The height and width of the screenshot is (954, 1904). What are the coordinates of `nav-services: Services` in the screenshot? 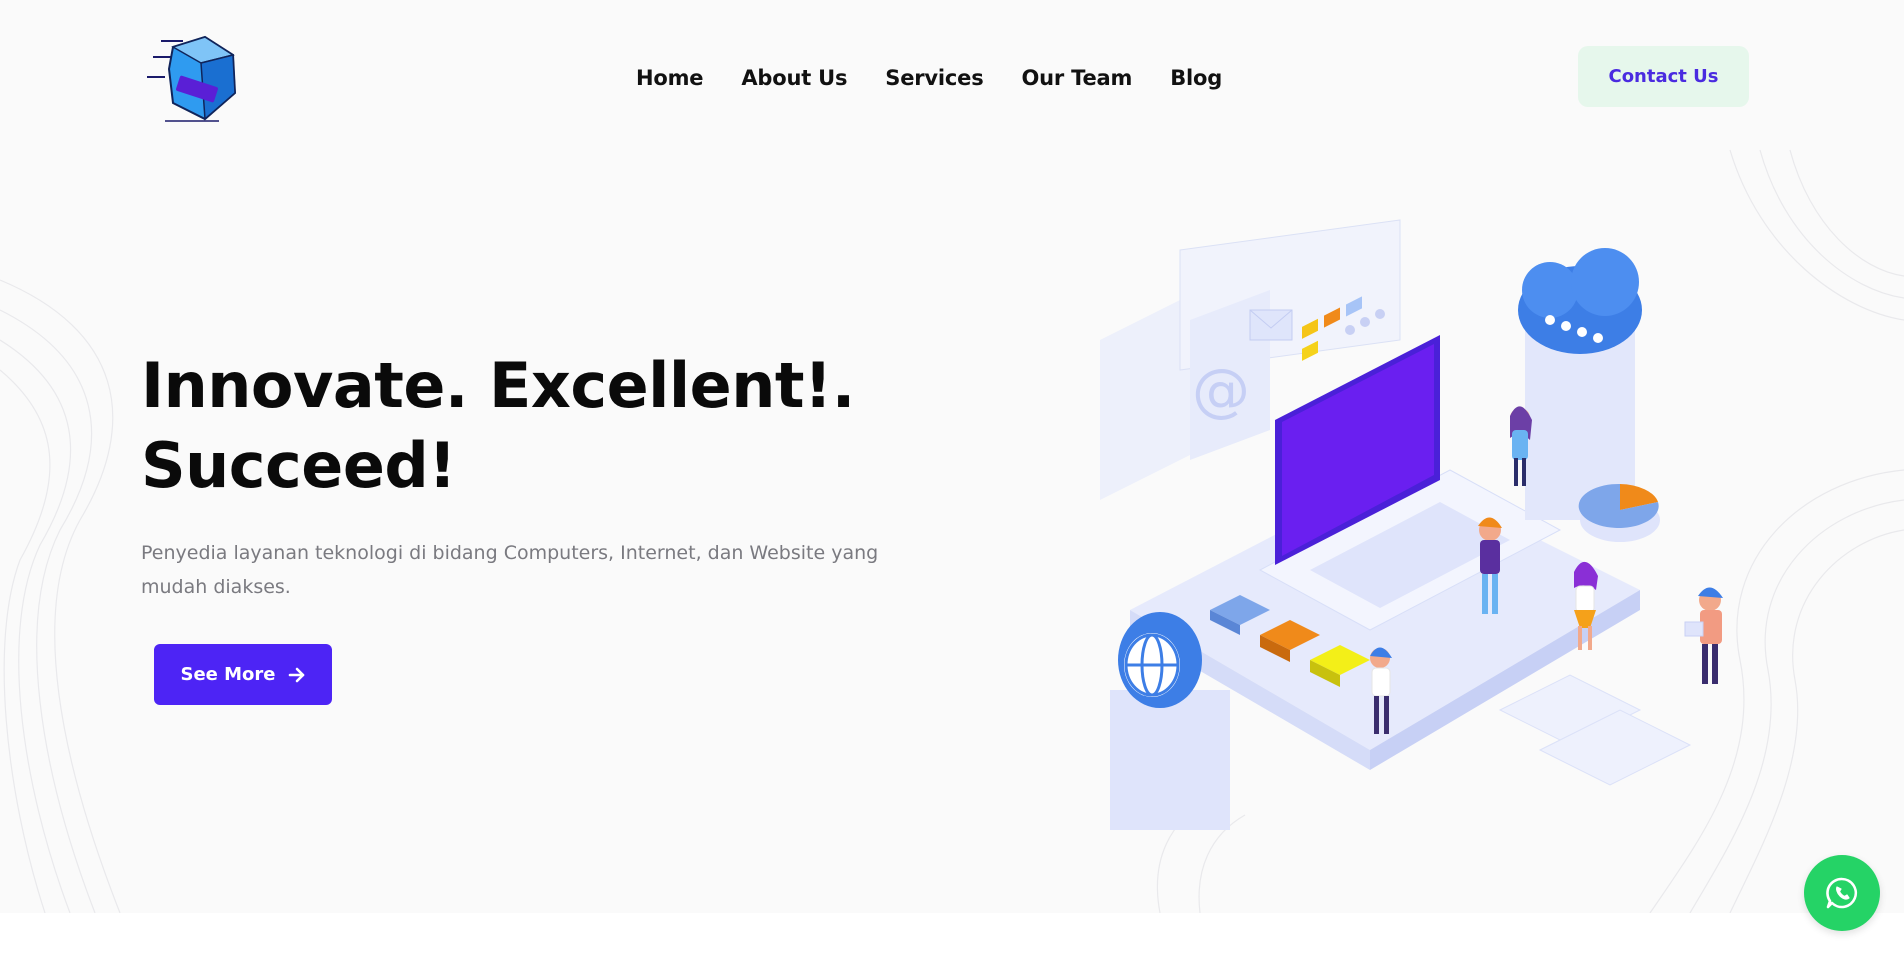 It's located at (934, 78).